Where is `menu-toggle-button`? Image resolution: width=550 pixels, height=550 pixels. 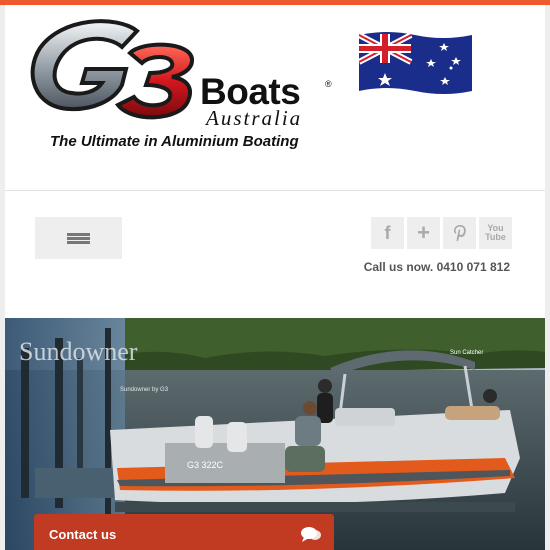 menu-toggle-button is located at coordinates (78, 238).